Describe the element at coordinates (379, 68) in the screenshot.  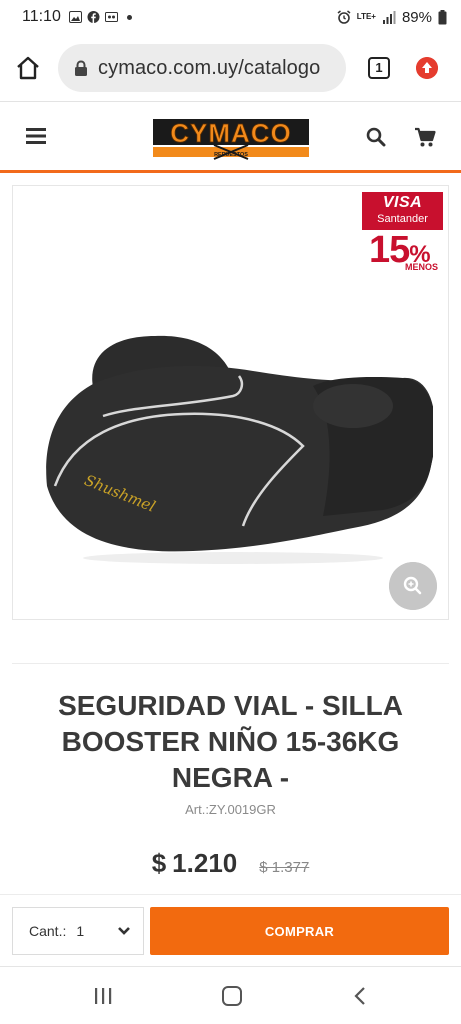
I see `tab-switcher-button: 1` at that location.